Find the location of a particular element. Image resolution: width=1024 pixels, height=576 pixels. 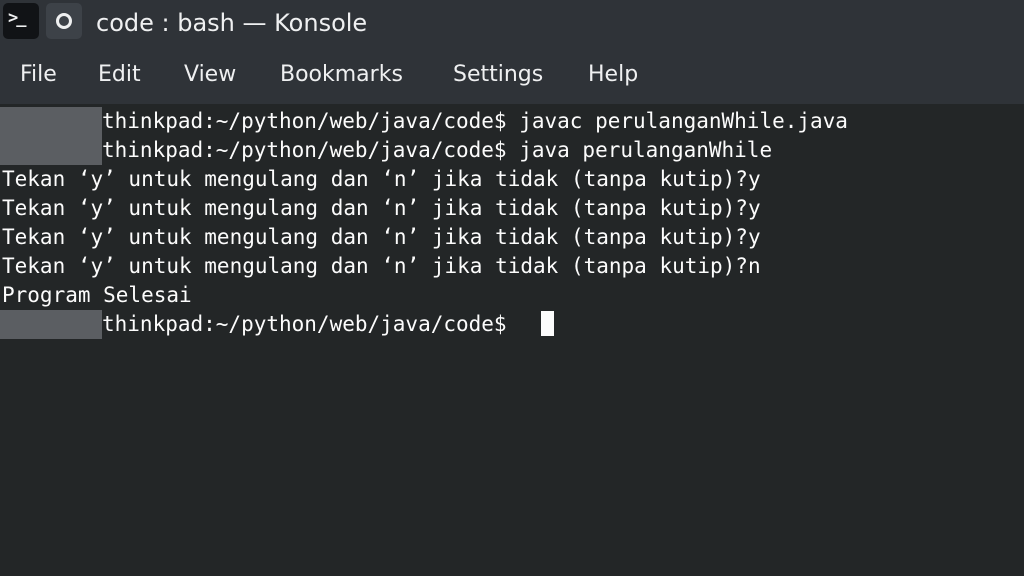

menu-view: View is located at coordinates (210, 74).